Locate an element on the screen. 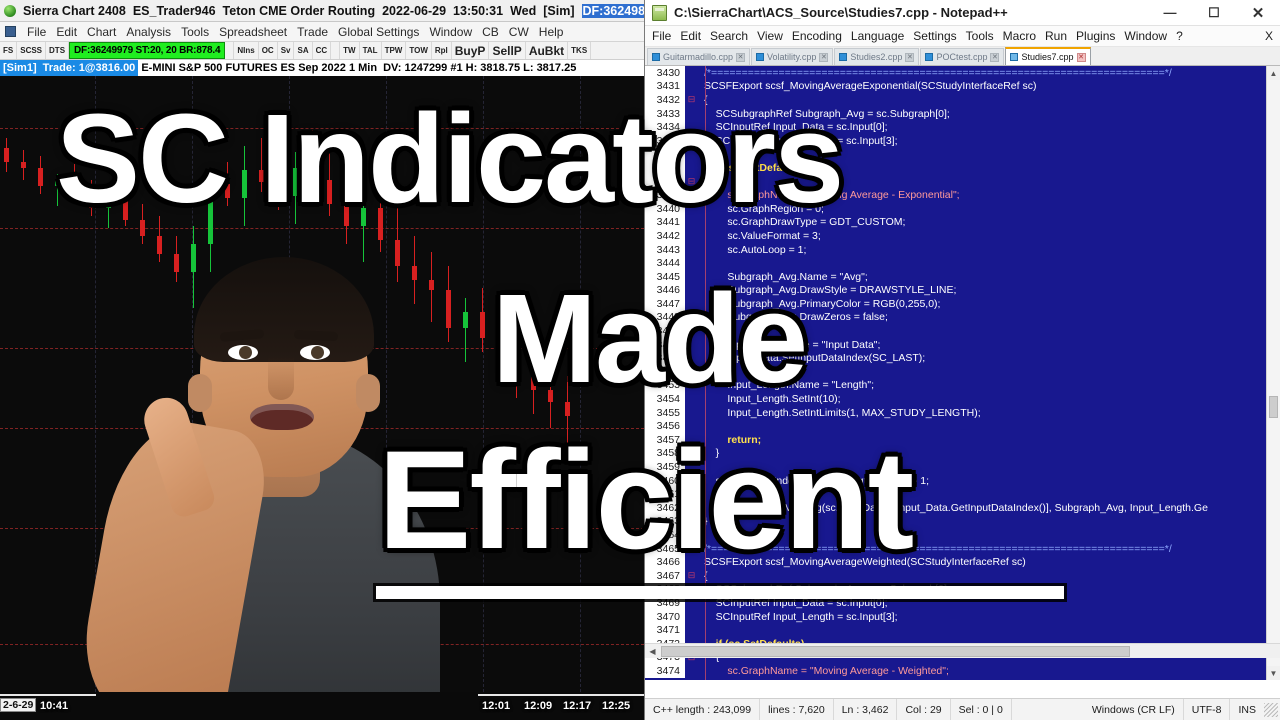 Image resolution: width=1280 pixels, height=720 pixels. code-line: 3445 Subgraph_Avg.Name = "Avg"; is located at coordinates (955, 276).